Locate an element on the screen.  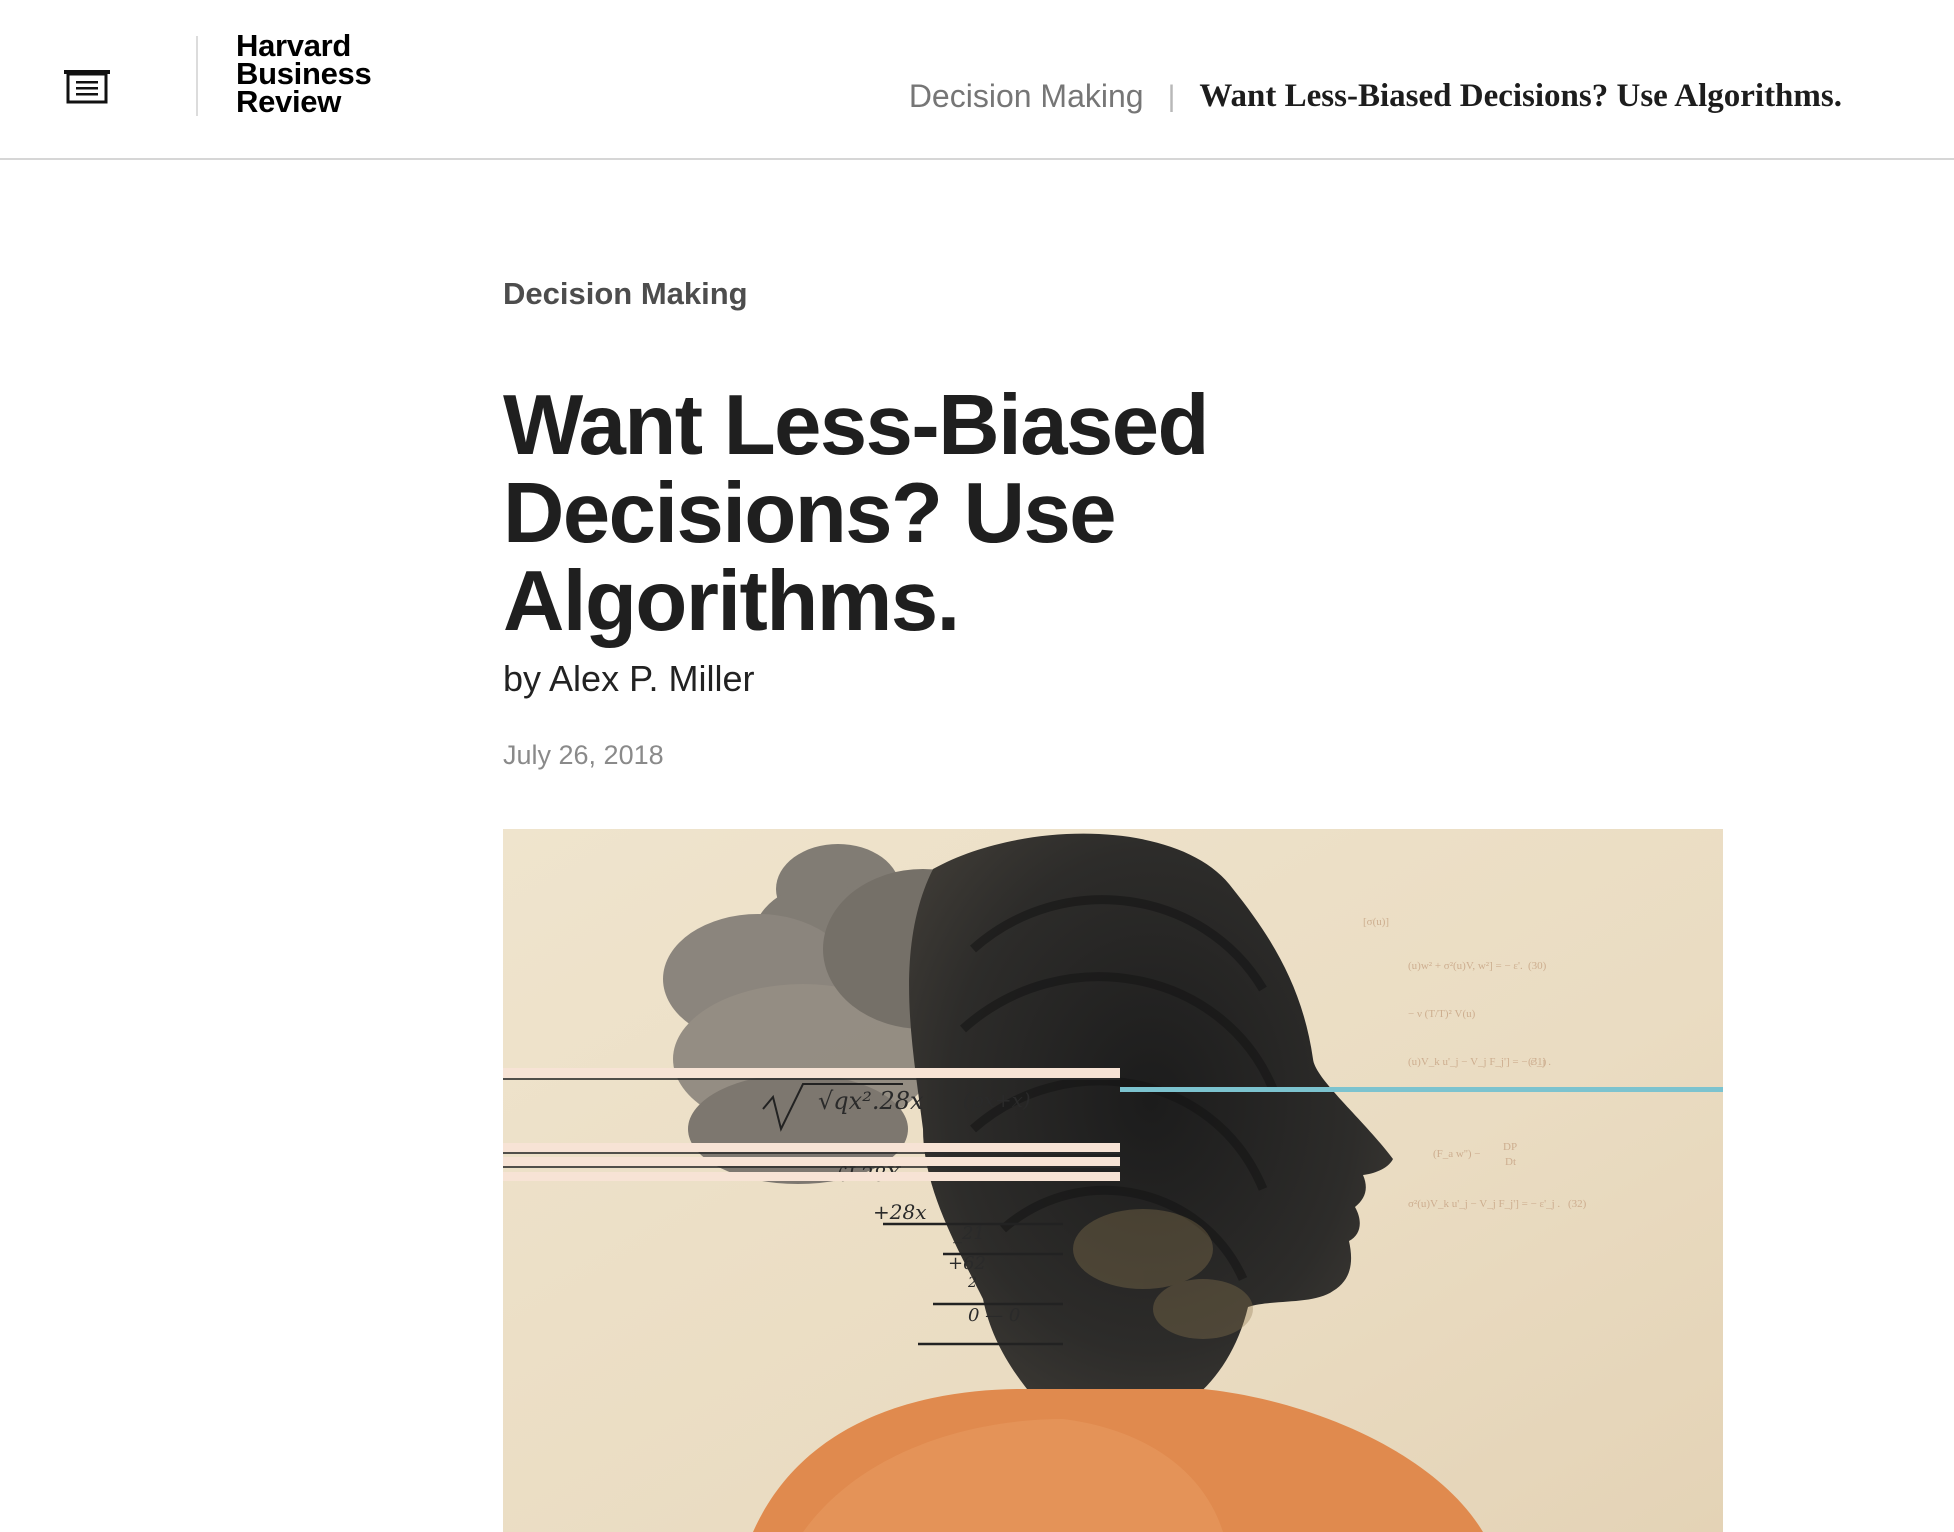
hand-eq-8: 0 — 0 is located at coordinates (994, 1315).